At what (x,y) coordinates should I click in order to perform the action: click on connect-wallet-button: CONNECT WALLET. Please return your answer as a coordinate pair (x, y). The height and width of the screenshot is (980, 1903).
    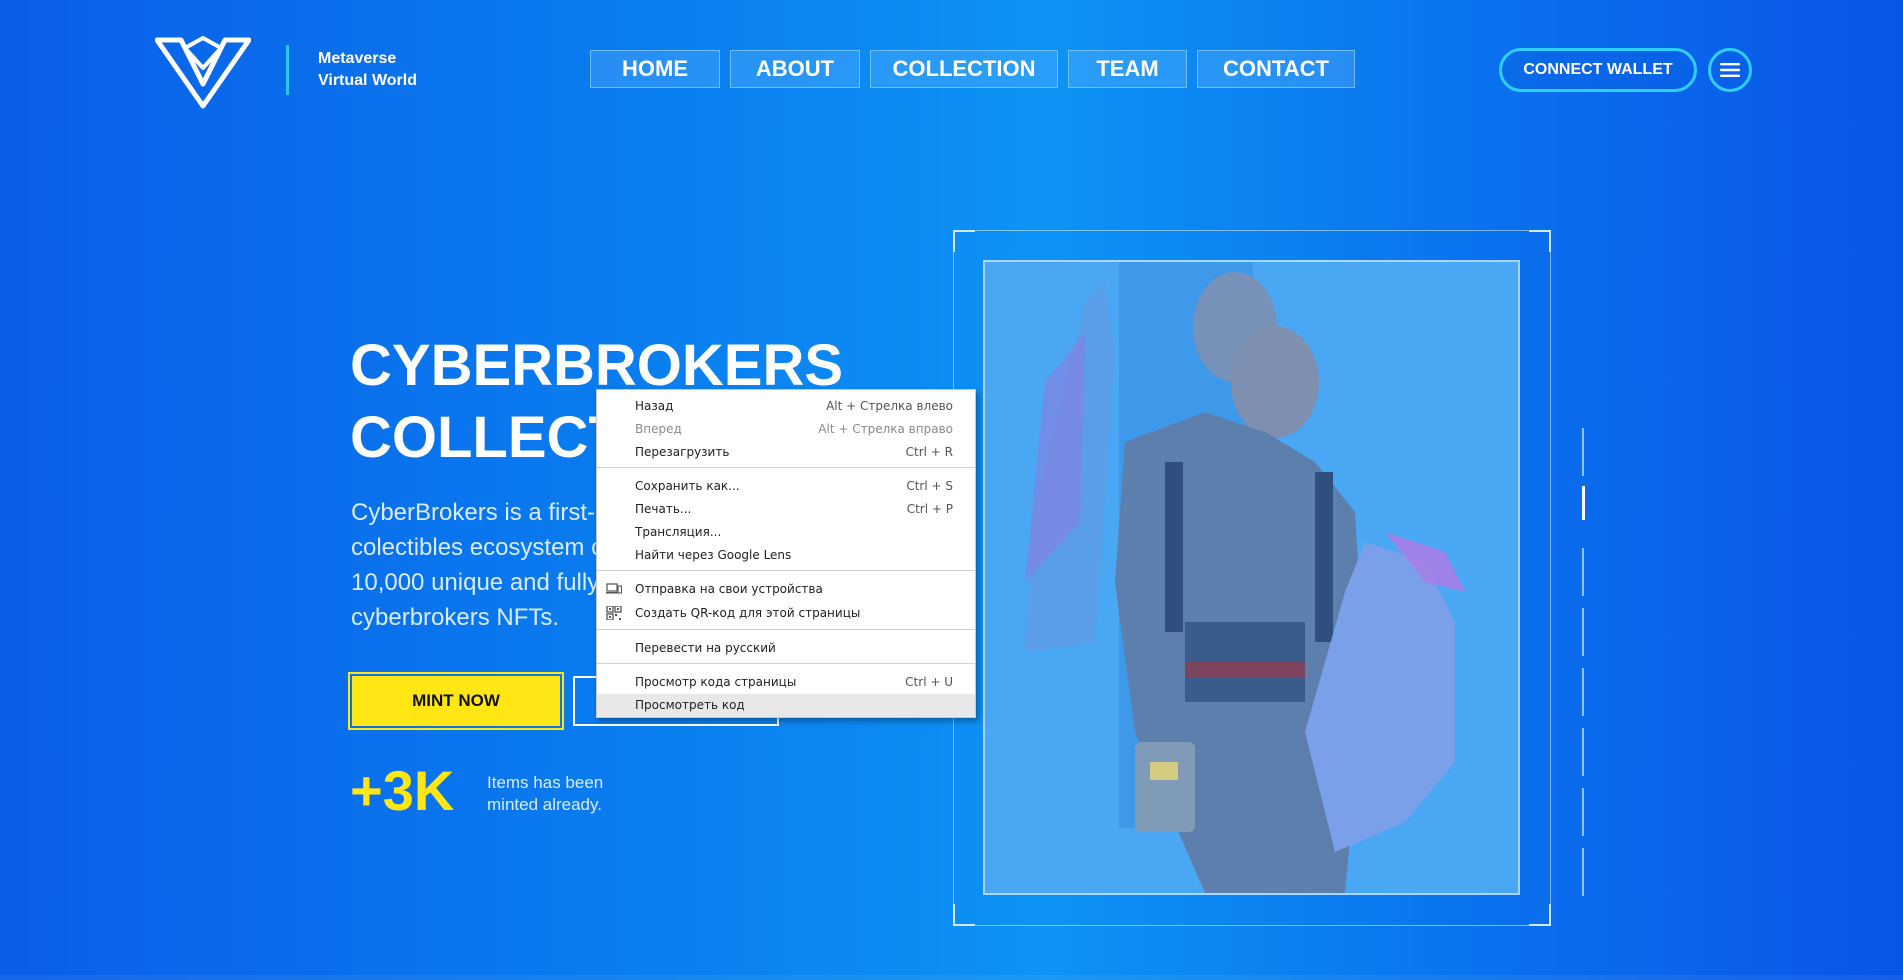
    Looking at the image, I should click on (1598, 70).